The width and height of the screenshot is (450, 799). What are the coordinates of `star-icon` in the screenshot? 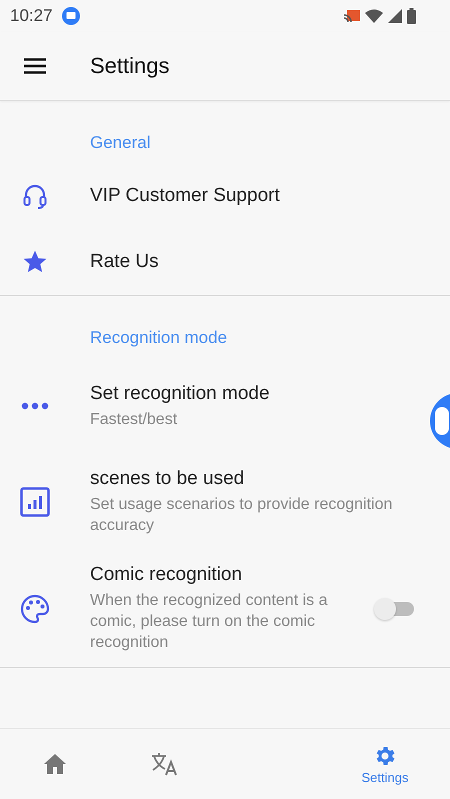 It's located at (35, 262).